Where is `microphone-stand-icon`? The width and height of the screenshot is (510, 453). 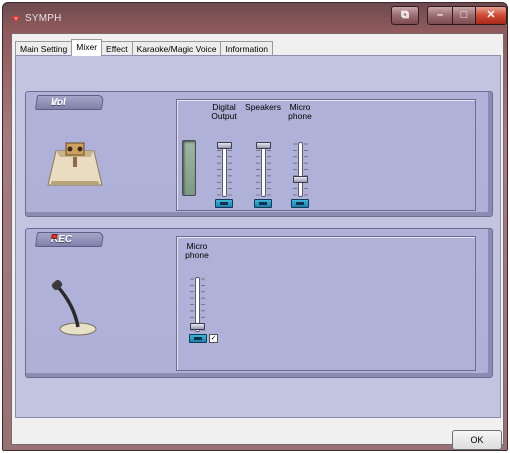
microphone-stand-icon is located at coordinates (74, 307).